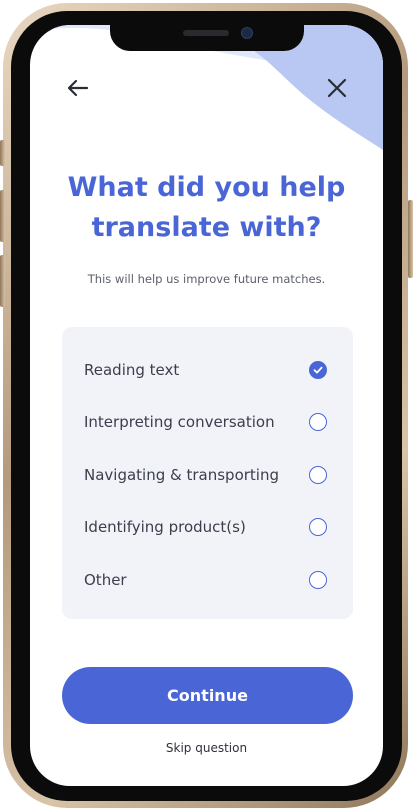 Image resolution: width=413 pixels, height=812 pixels. Describe the element at coordinates (2, 281) in the screenshot. I see `volume-down-button` at that location.